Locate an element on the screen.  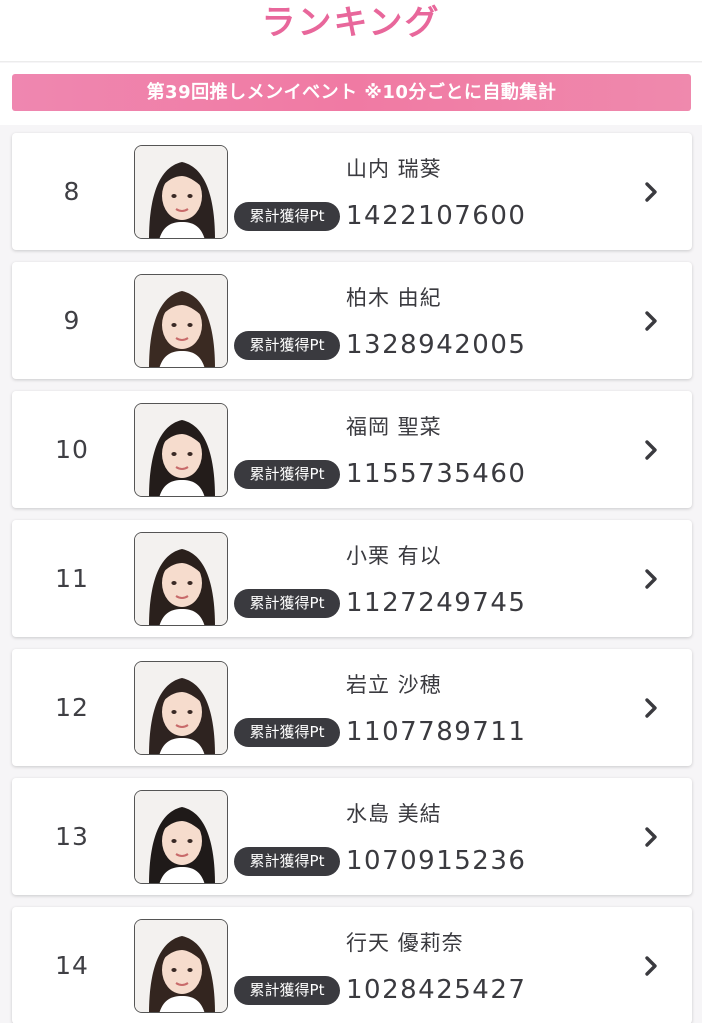
rank-number: 8 is located at coordinates (72, 191).